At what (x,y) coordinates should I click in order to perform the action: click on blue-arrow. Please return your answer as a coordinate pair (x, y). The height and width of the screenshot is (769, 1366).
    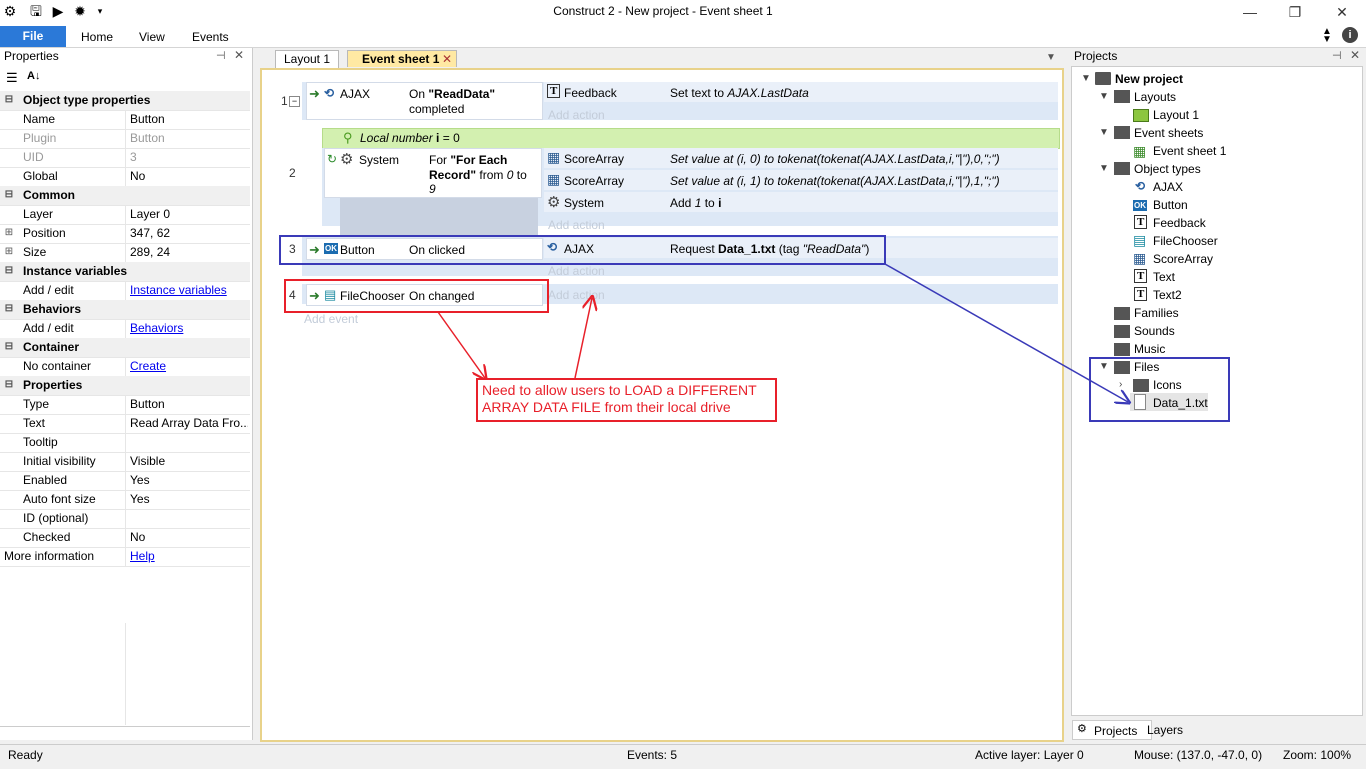
    Looking at the image, I should click on (1006, 332).